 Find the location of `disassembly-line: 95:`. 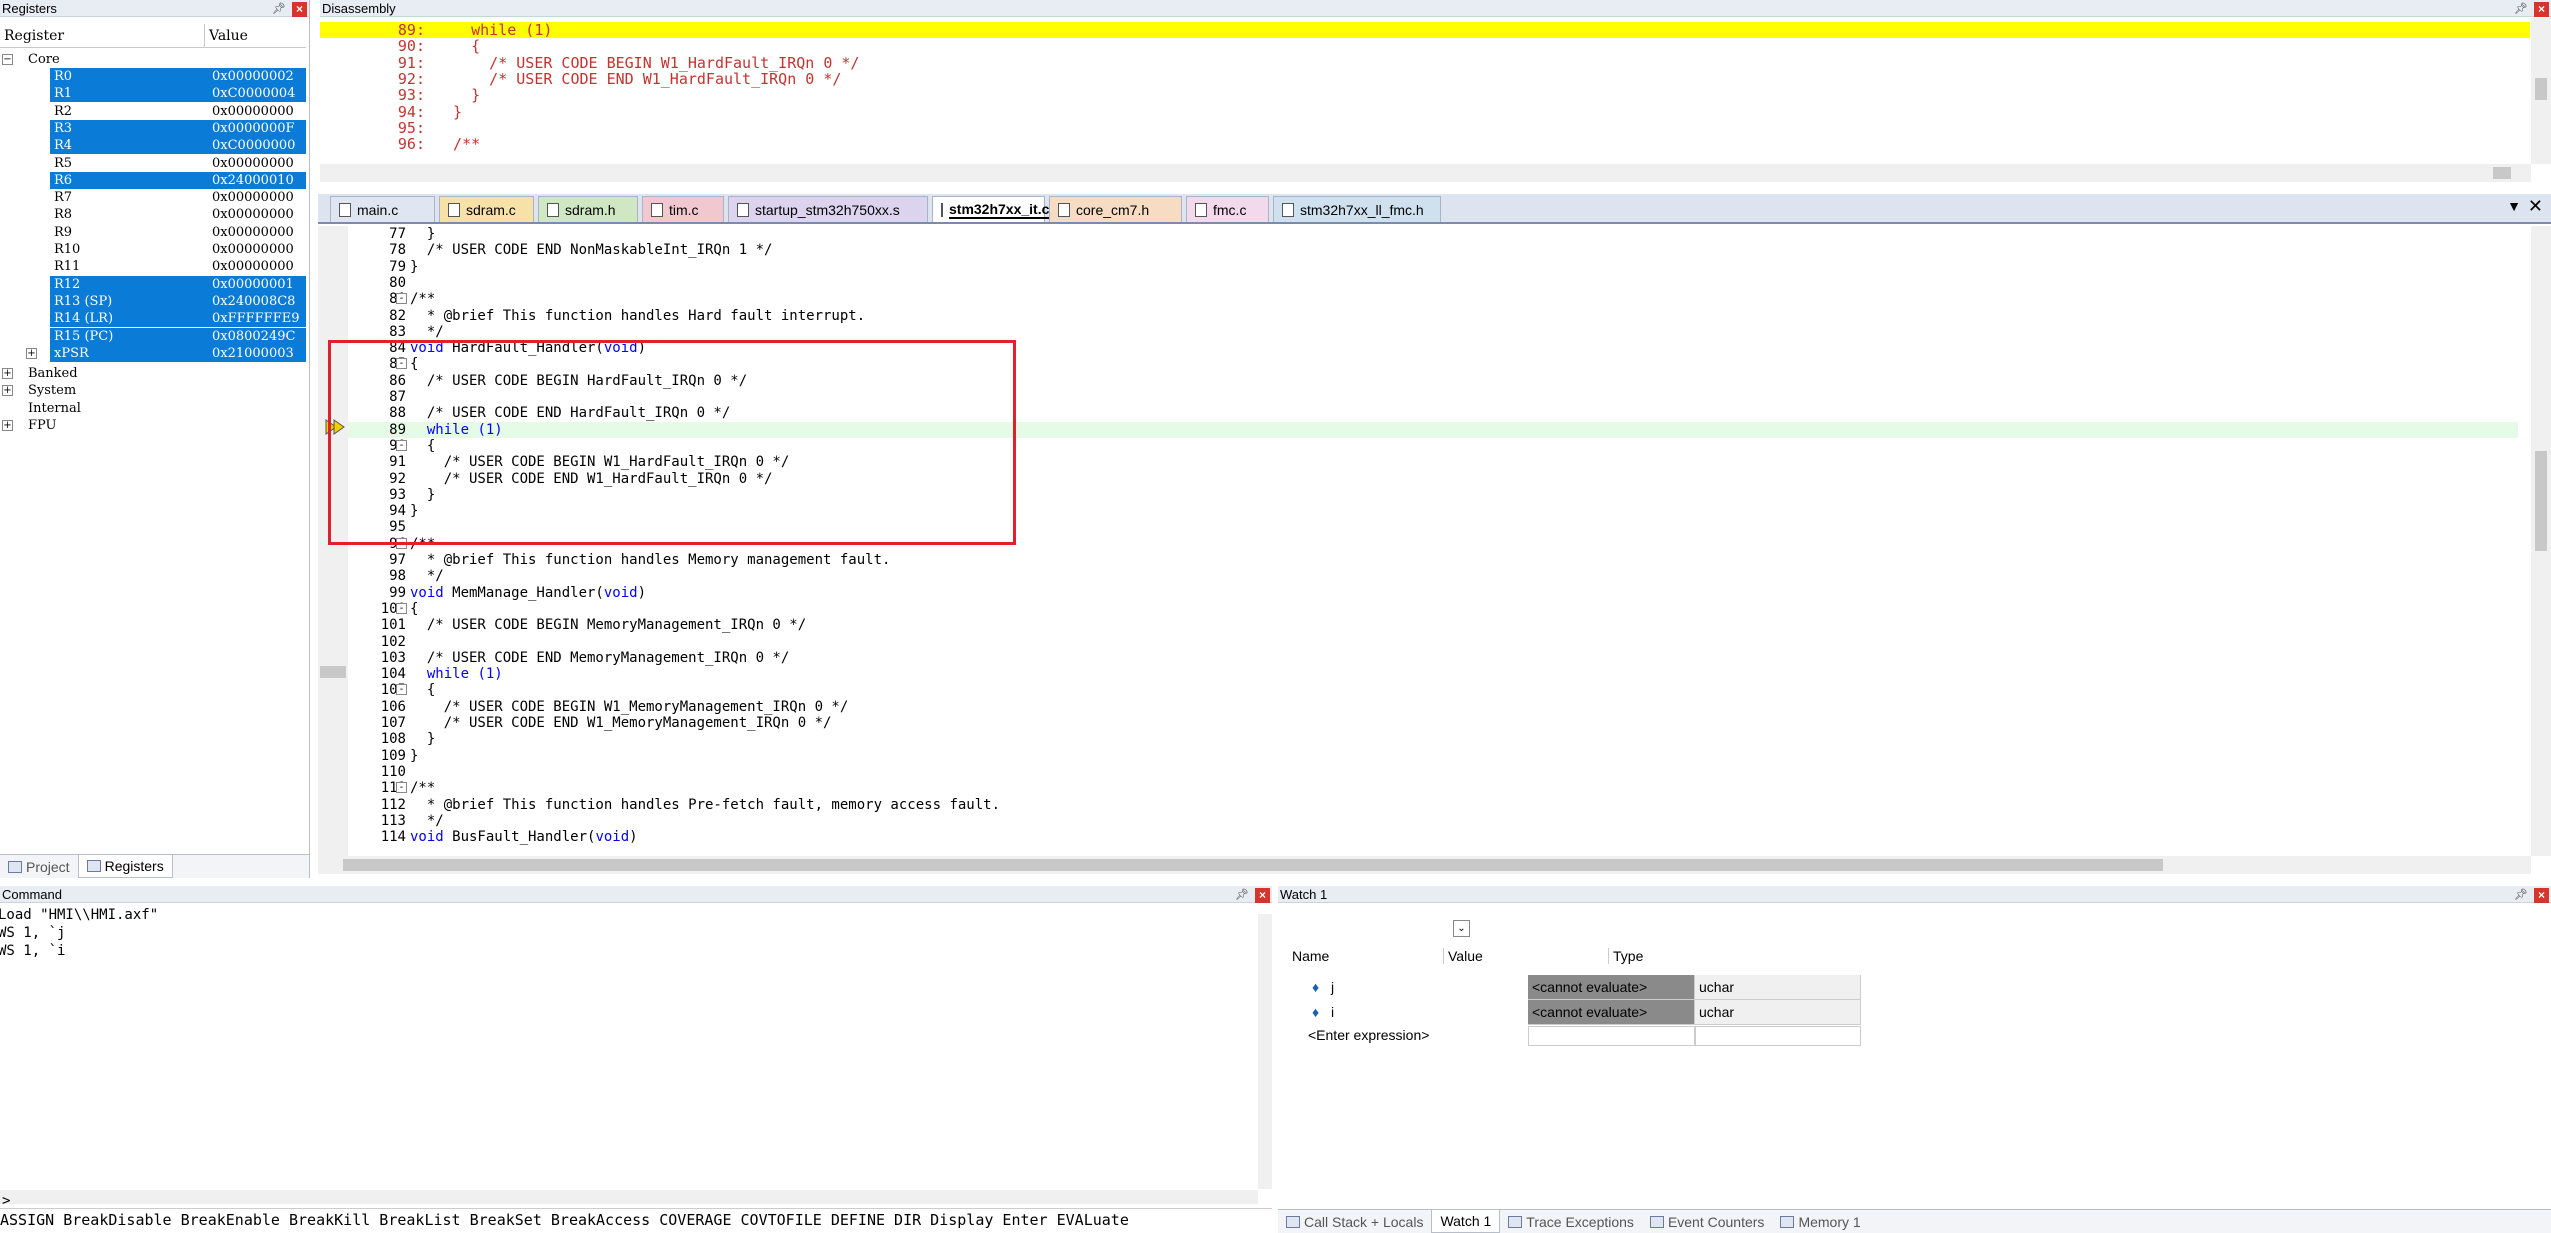

disassembly-line: 95: is located at coordinates (1425, 128).